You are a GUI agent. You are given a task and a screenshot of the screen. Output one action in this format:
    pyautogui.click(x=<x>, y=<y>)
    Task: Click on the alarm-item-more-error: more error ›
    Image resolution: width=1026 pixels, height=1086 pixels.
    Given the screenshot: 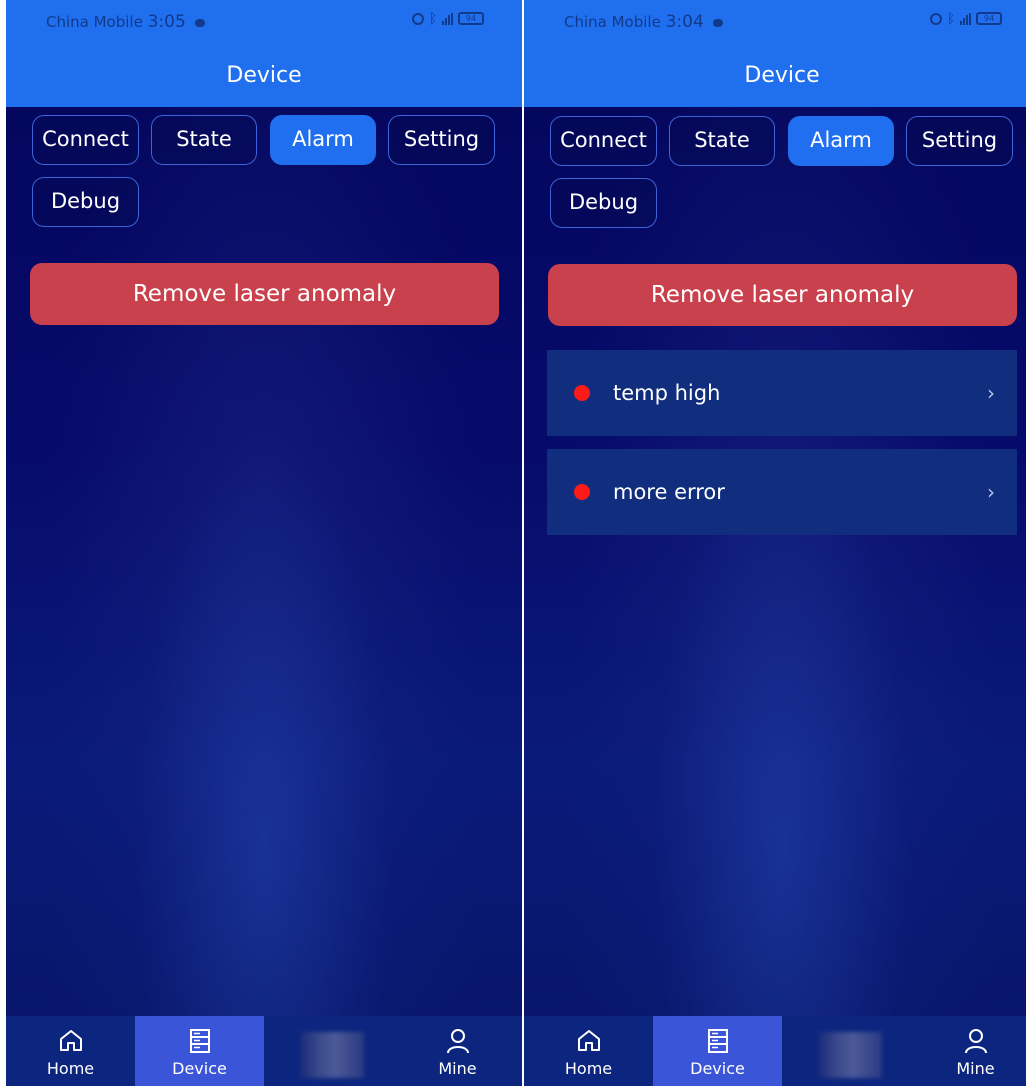 What is the action you would take?
    pyautogui.click(x=782, y=492)
    